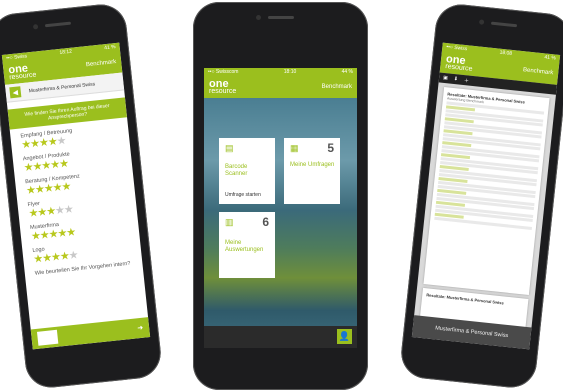  Describe the element at coordinates (247, 245) in the screenshot. I see `tile-my-evaluations: ▥ 6 Meine Auswertungen` at that location.